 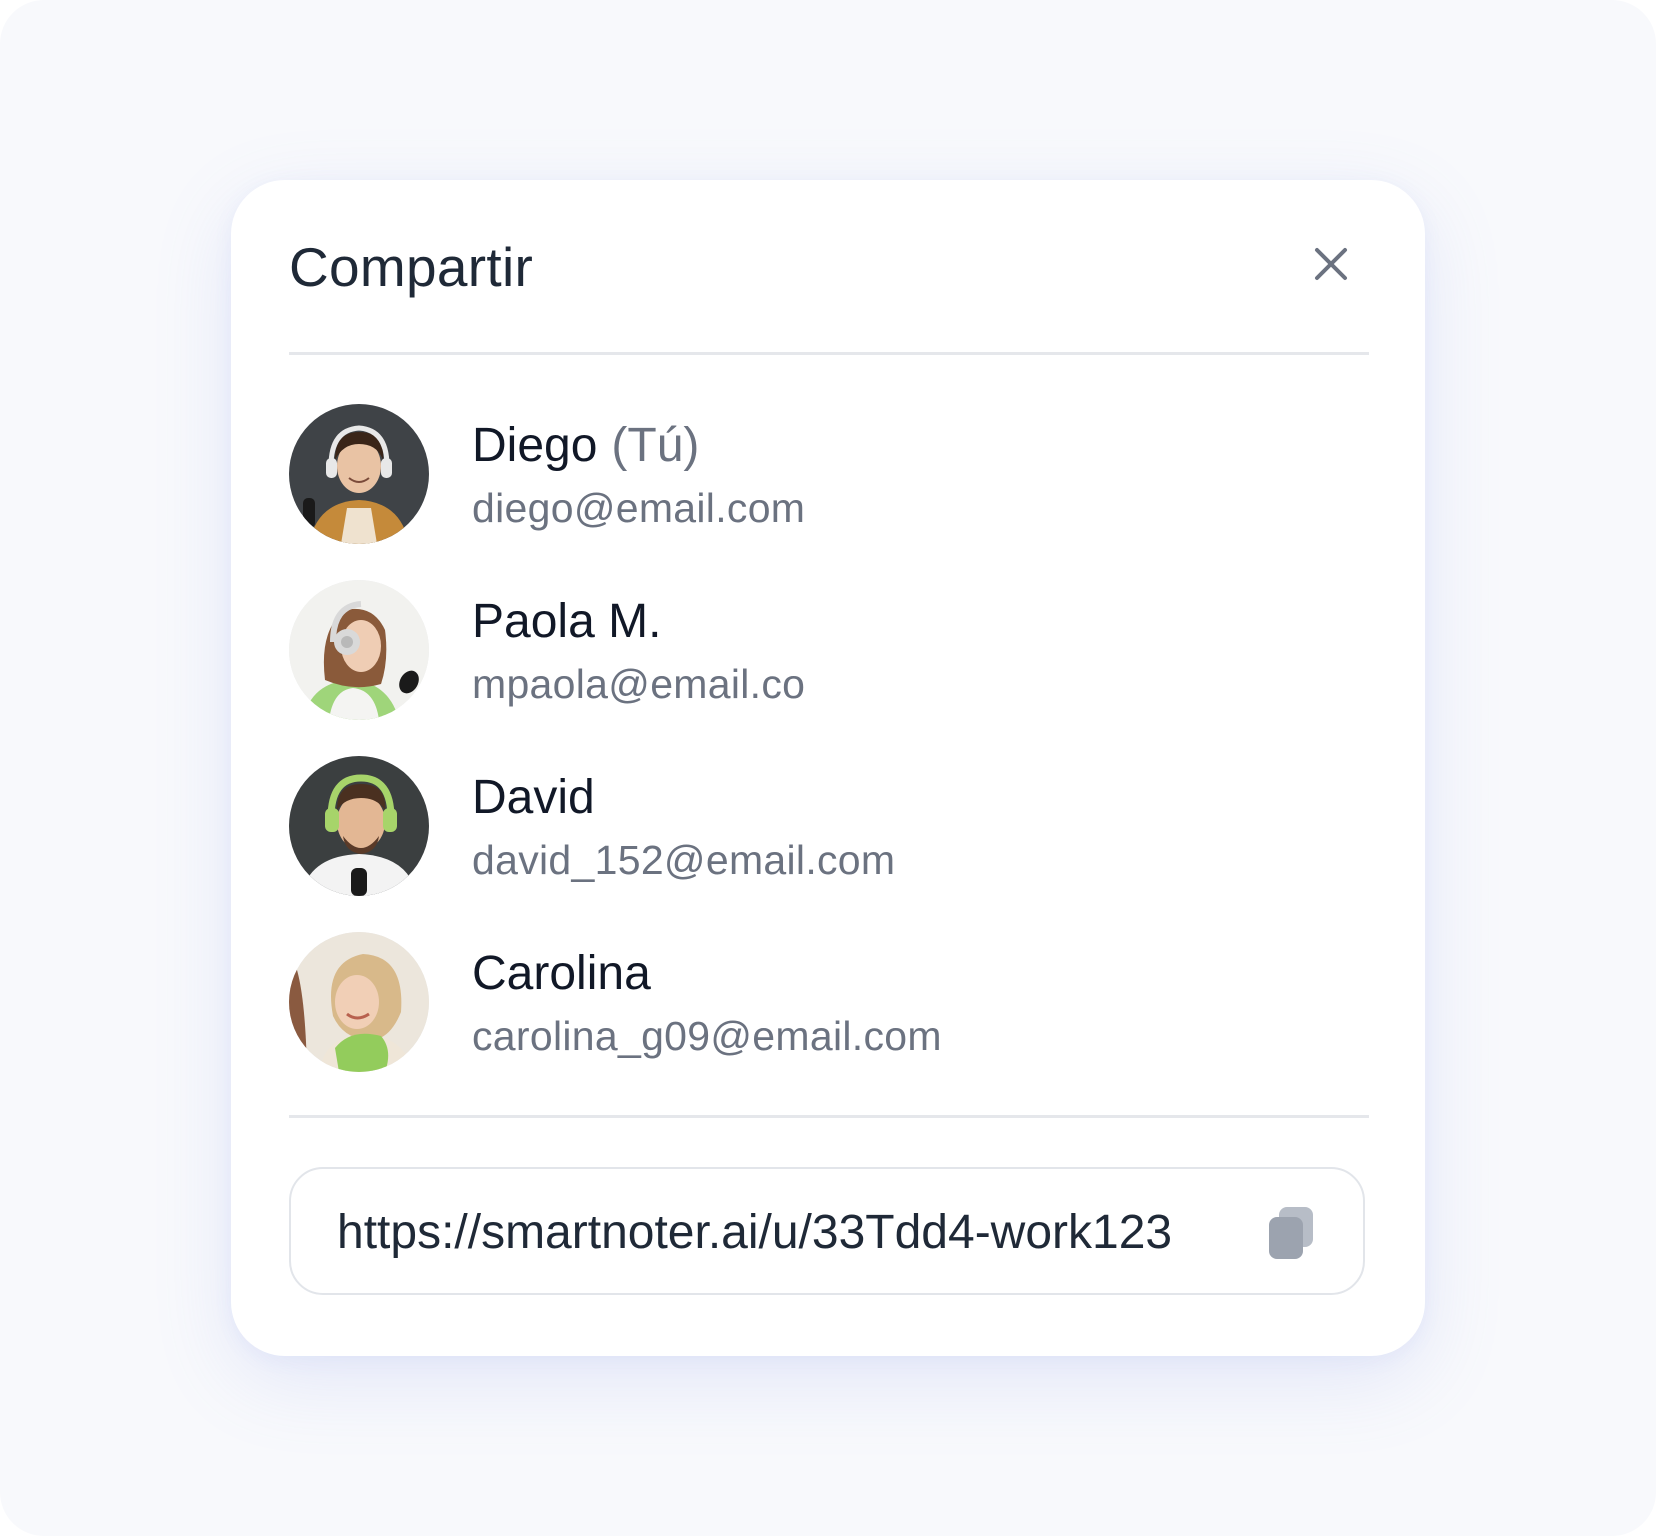 What do you see at coordinates (535, 445) in the screenshot?
I see `person-name: Diego` at bounding box center [535, 445].